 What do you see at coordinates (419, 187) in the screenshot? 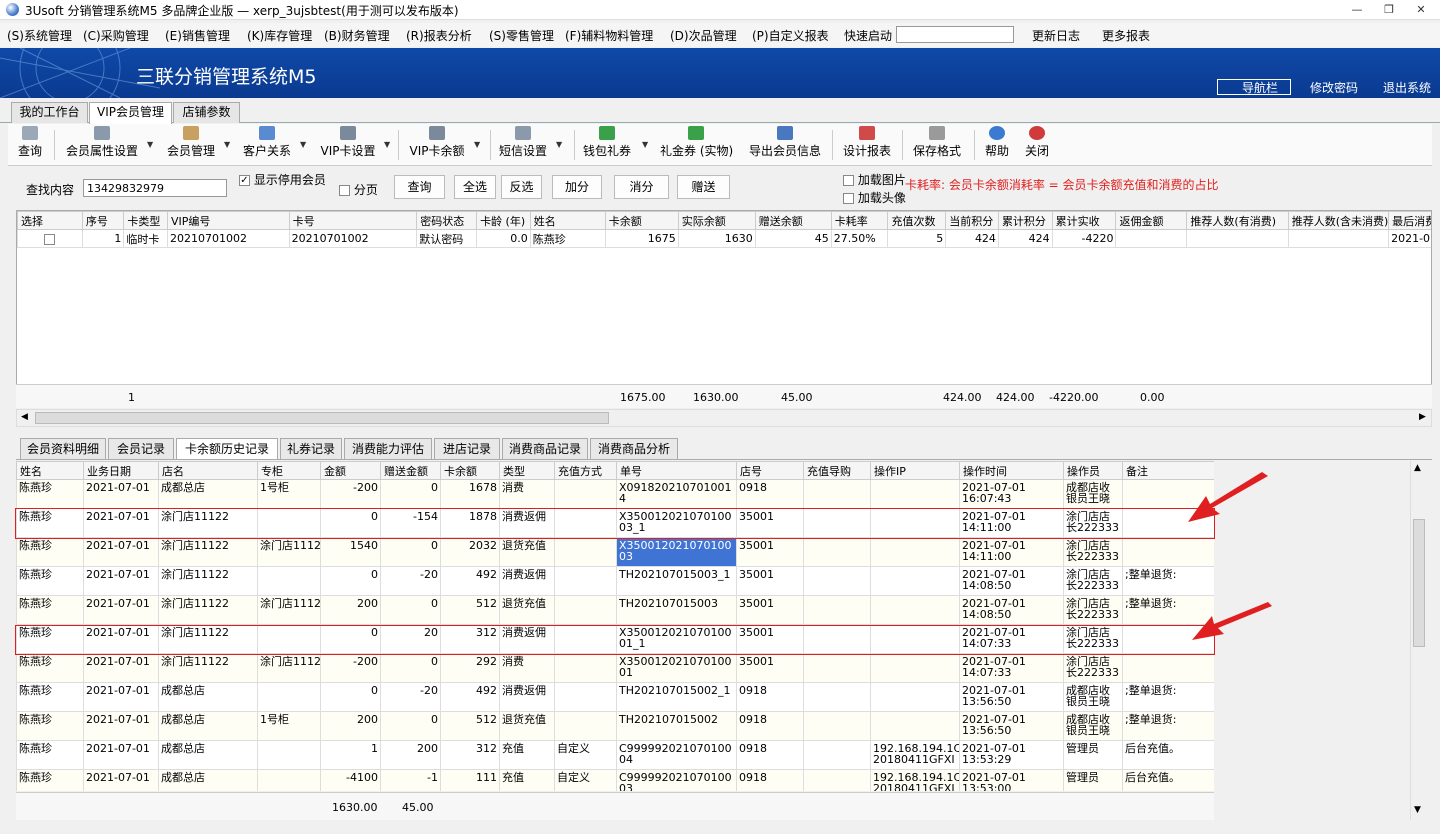
I see `query-button: 查询` at bounding box center [419, 187].